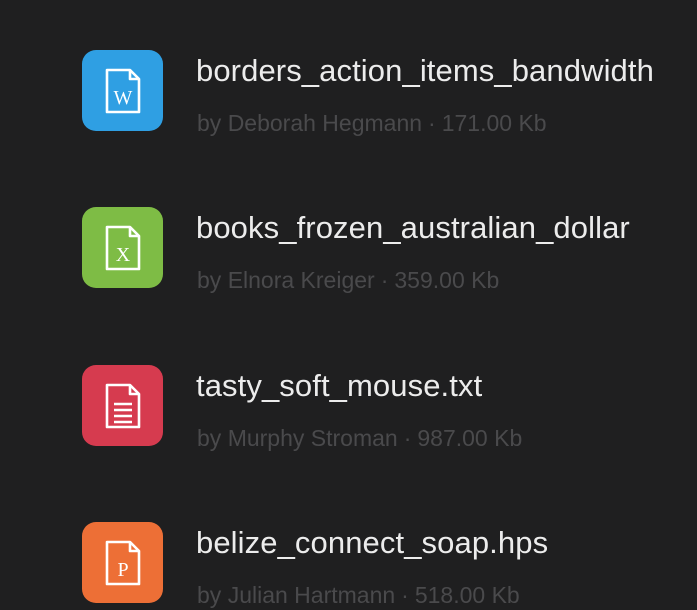  I want to click on file-meta: by Julian Hartmann · 518.00 Kb, so click(358, 595).